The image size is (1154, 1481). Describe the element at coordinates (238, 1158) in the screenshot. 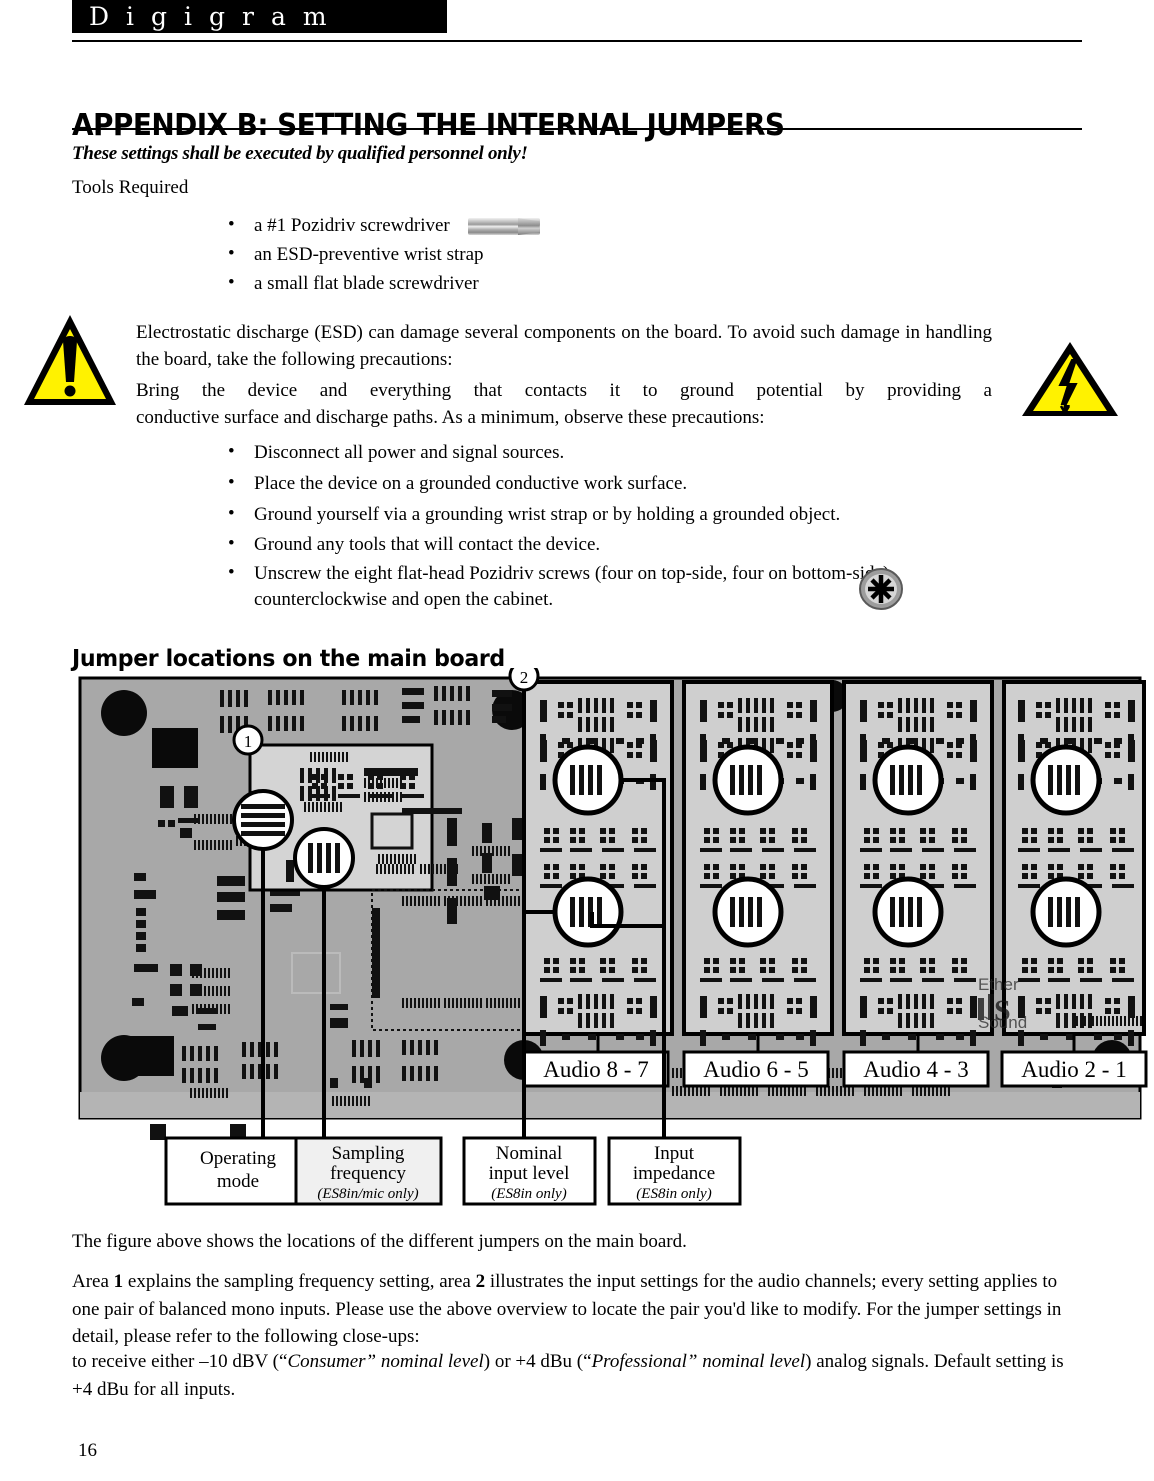

I see `svg-text: Operating` at that location.